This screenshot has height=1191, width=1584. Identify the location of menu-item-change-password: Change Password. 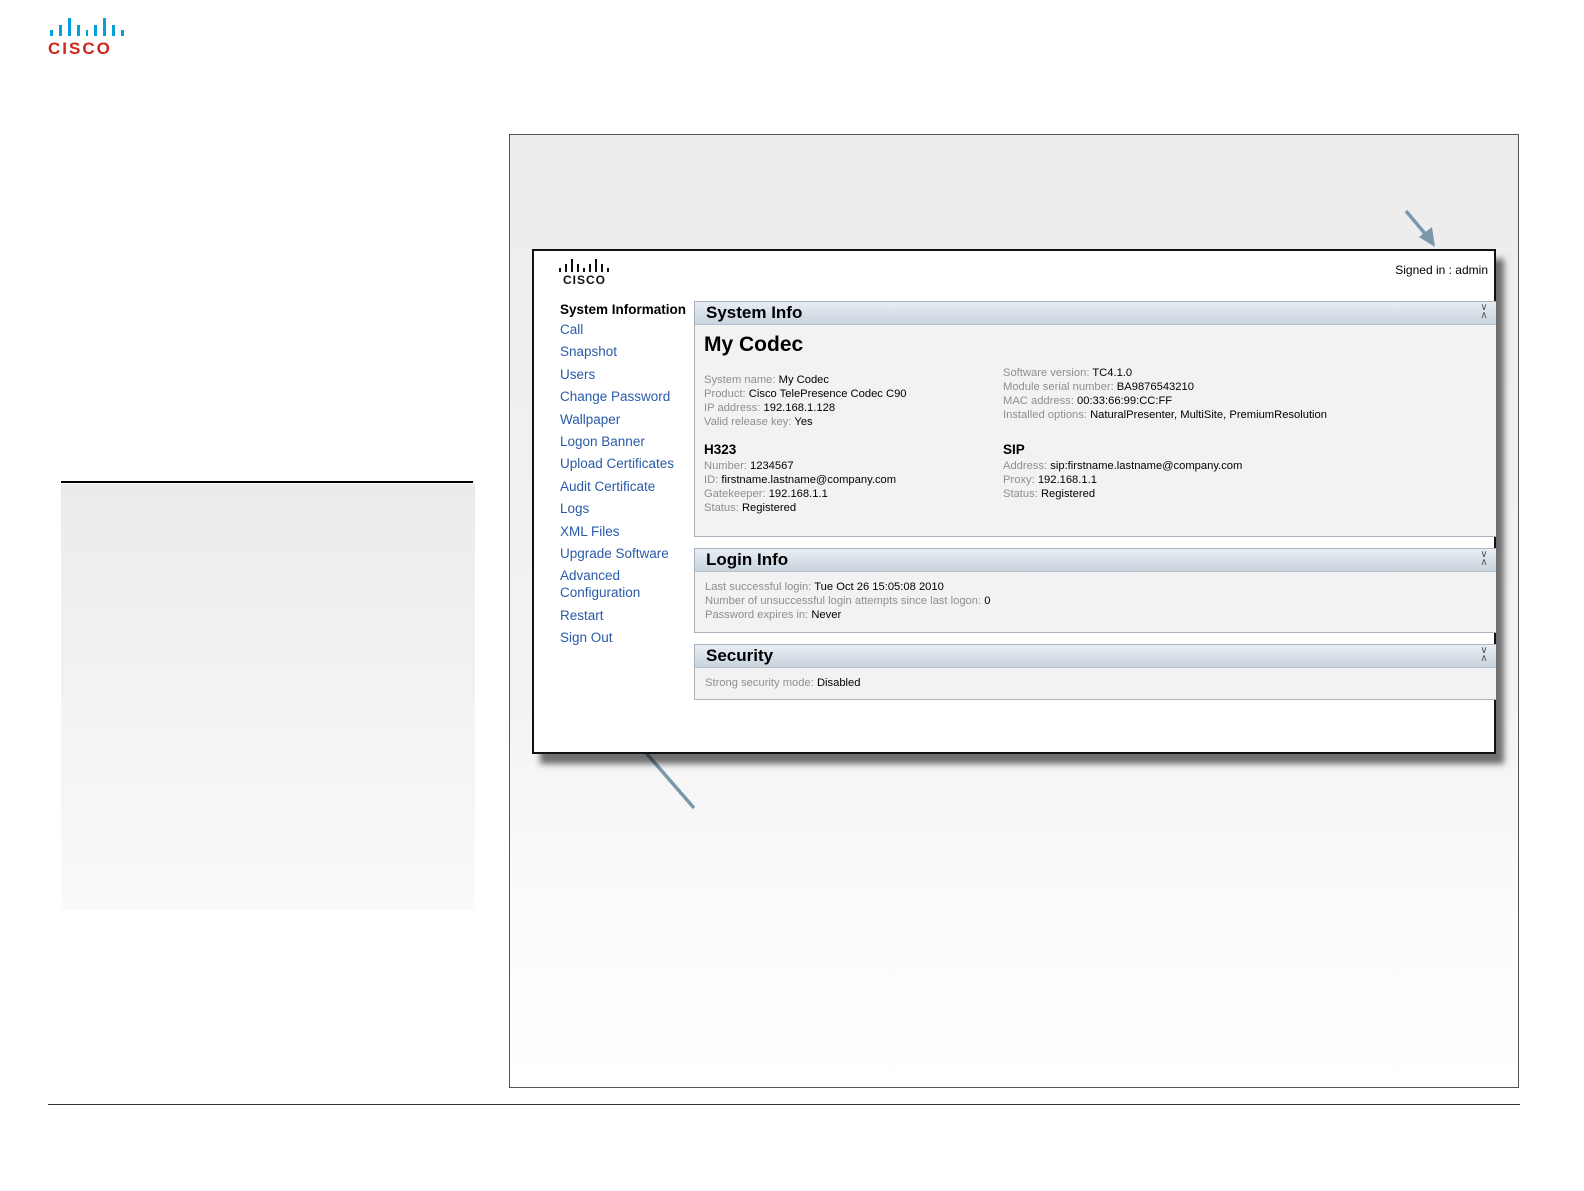
(625, 396).